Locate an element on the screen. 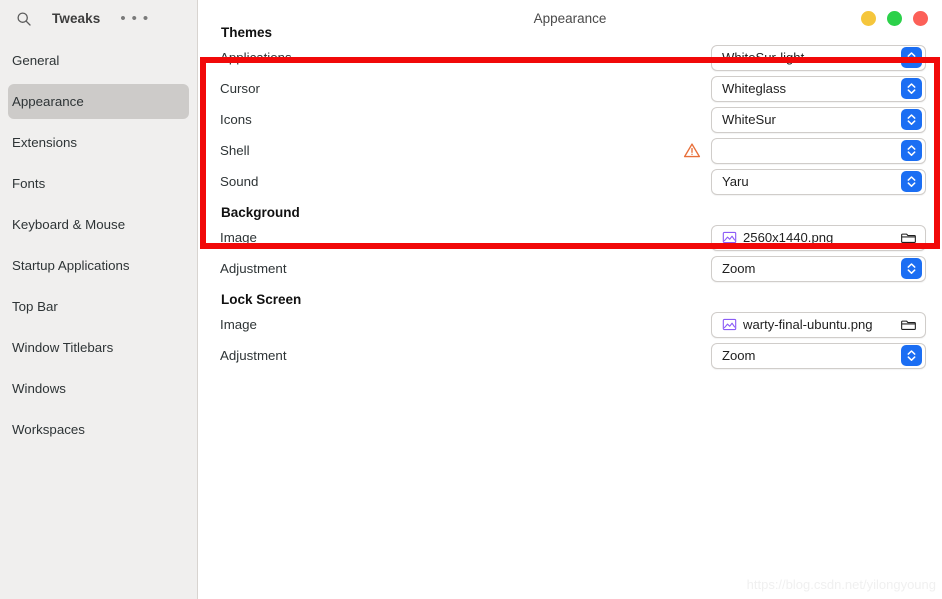  row-label: Sound is located at coordinates (239, 181).